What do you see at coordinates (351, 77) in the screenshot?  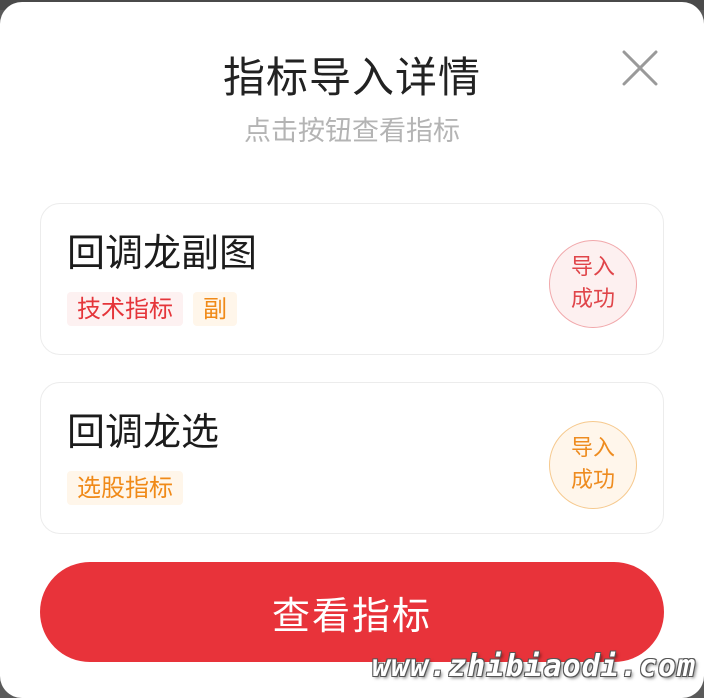 I see `dialog-title: 指标导入详情` at bounding box center [351, 77].